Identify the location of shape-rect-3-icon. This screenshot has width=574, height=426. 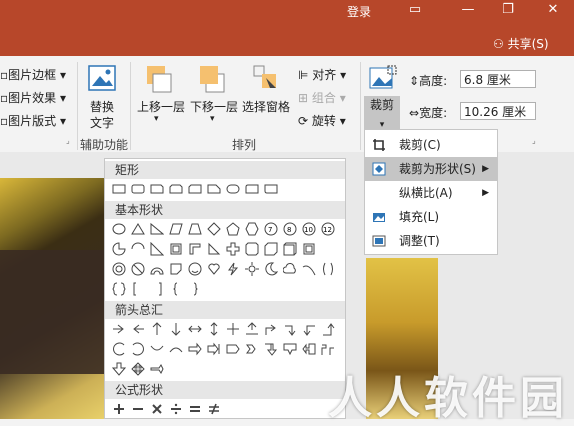
(156, 189).